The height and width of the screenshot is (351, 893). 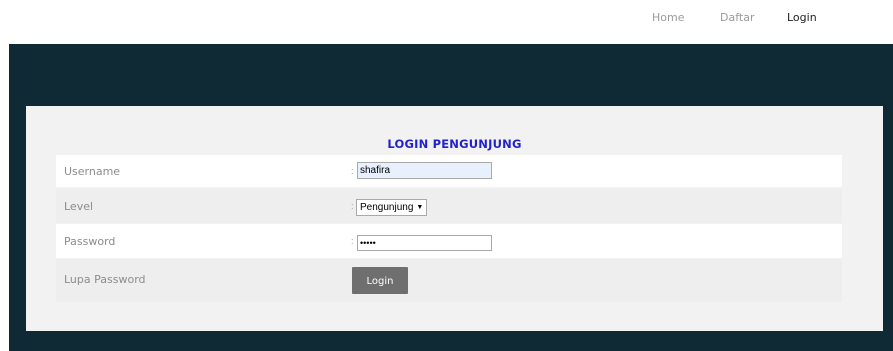 I want to click on top-navigation: Home Daftar Login, so click(x=446, y=22).